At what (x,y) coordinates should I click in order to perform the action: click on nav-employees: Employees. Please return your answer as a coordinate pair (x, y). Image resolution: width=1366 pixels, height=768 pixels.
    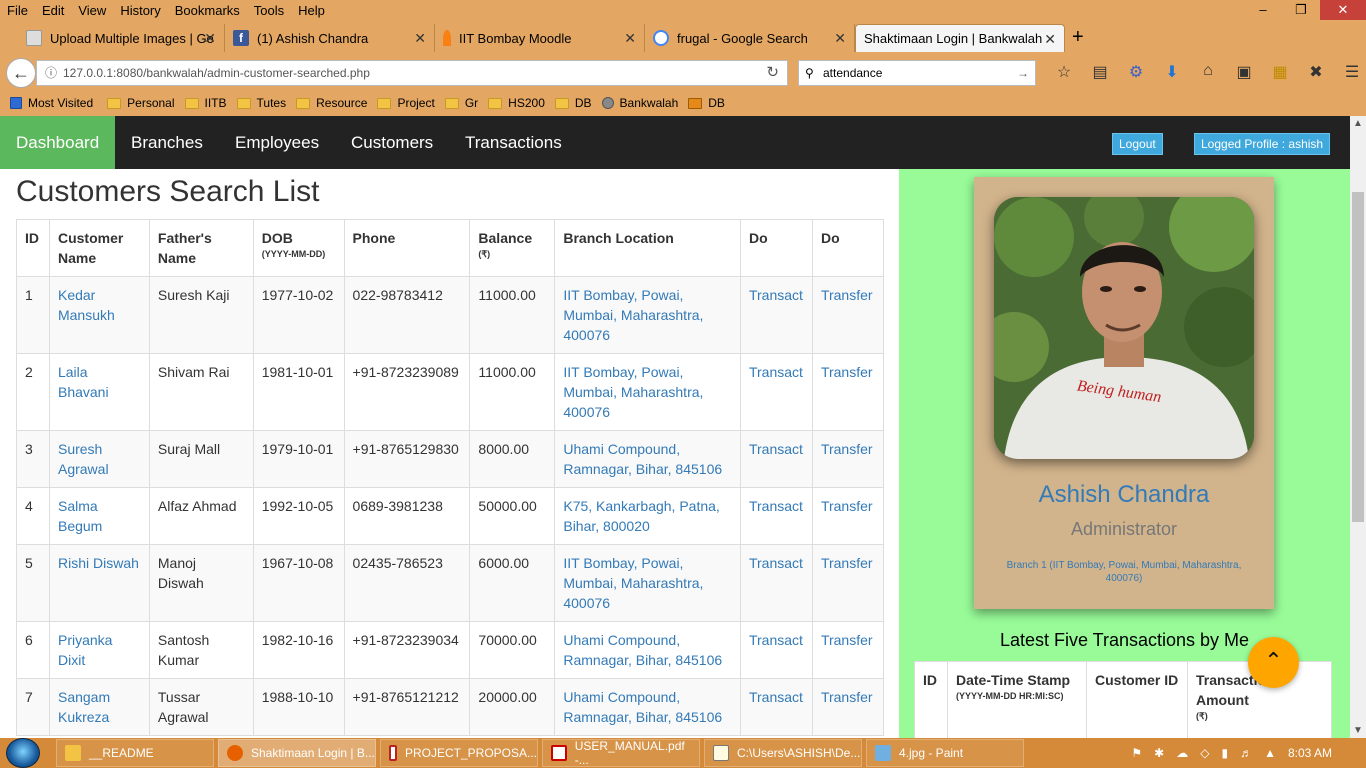
    Looking at the image, I should click on (277, 142).